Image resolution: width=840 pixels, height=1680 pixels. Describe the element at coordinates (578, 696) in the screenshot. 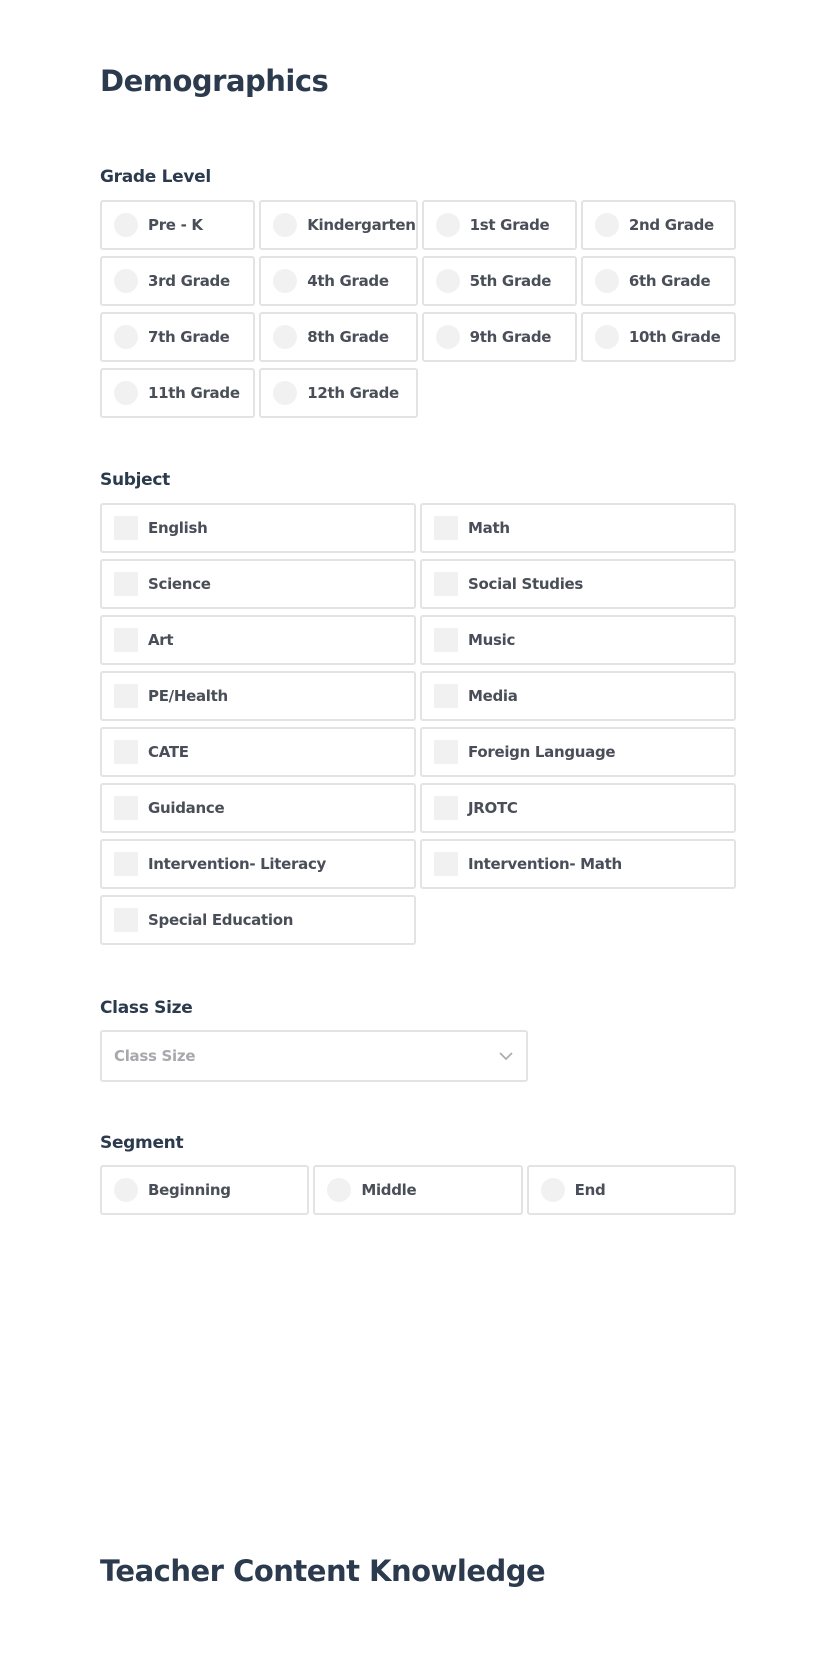

I see `subject-option: Media` at that location.